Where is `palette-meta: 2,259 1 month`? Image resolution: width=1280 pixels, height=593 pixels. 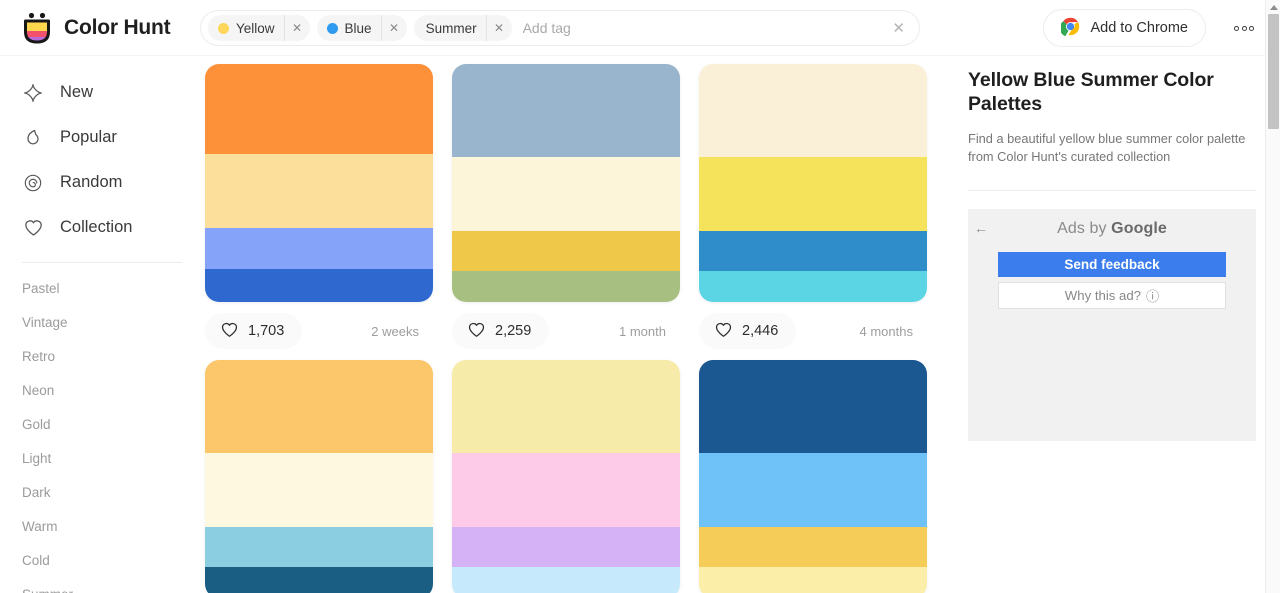 palette-meta: 2,259 1 month is located at coordinates (566, 331).